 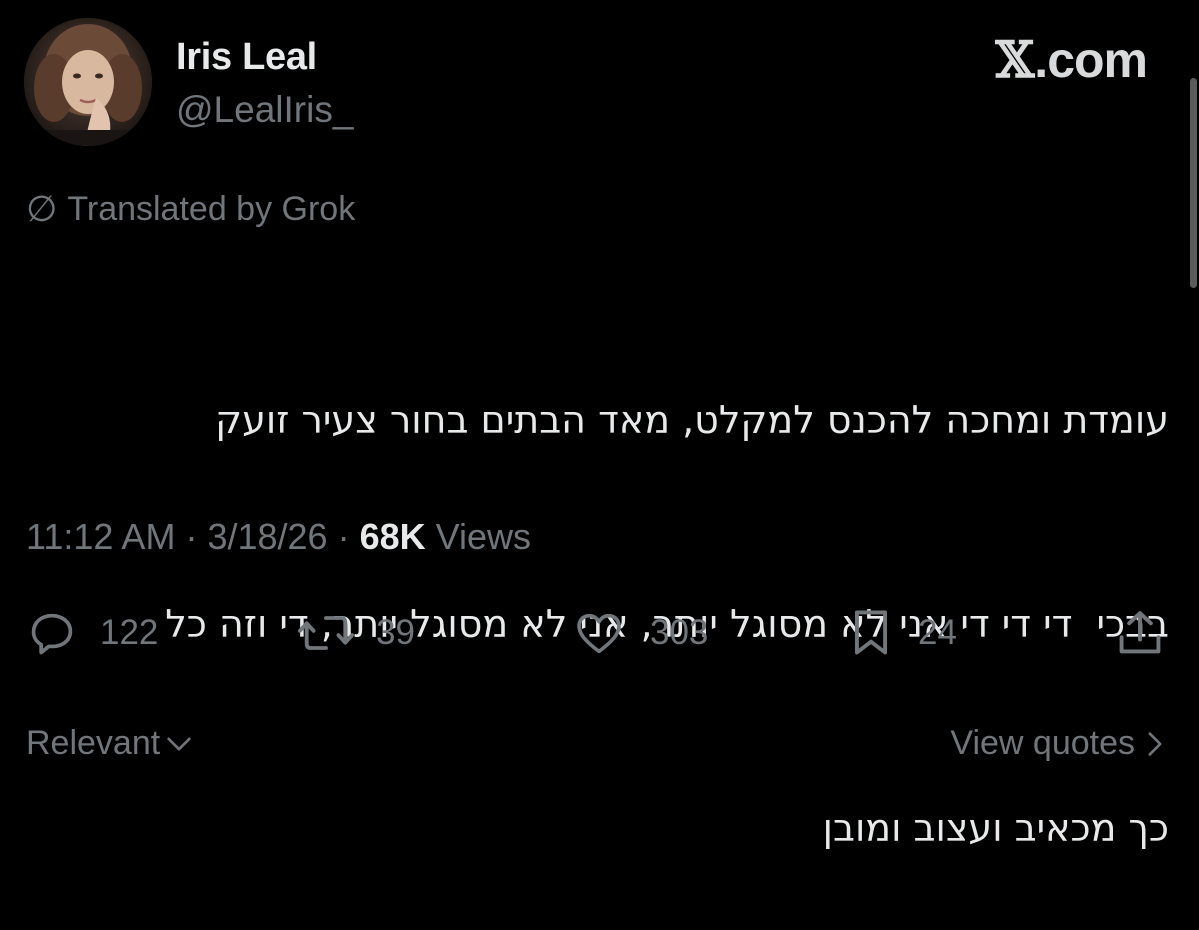 I want to click on chevron-right-icon, so click(x=1155, y=743).